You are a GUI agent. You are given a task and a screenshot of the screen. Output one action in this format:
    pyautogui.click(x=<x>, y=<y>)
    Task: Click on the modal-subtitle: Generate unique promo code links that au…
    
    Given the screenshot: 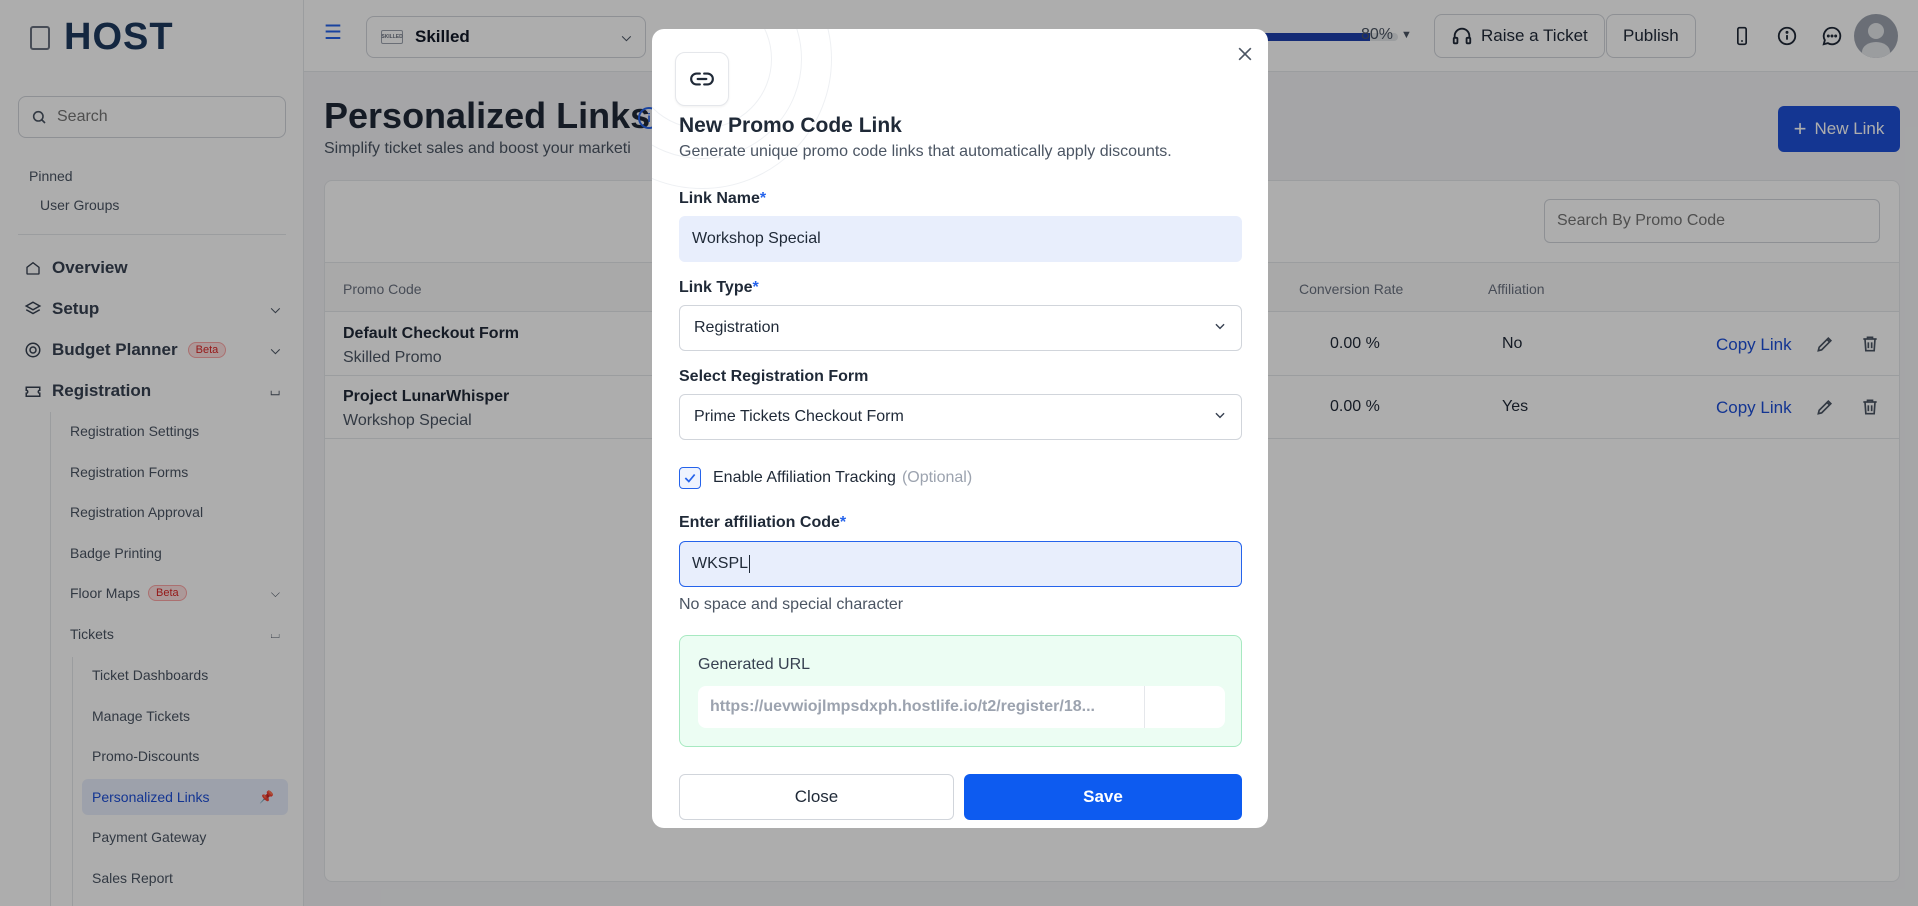 What is the action you would take?
    pyautogui.click(x=925, y=151)
    